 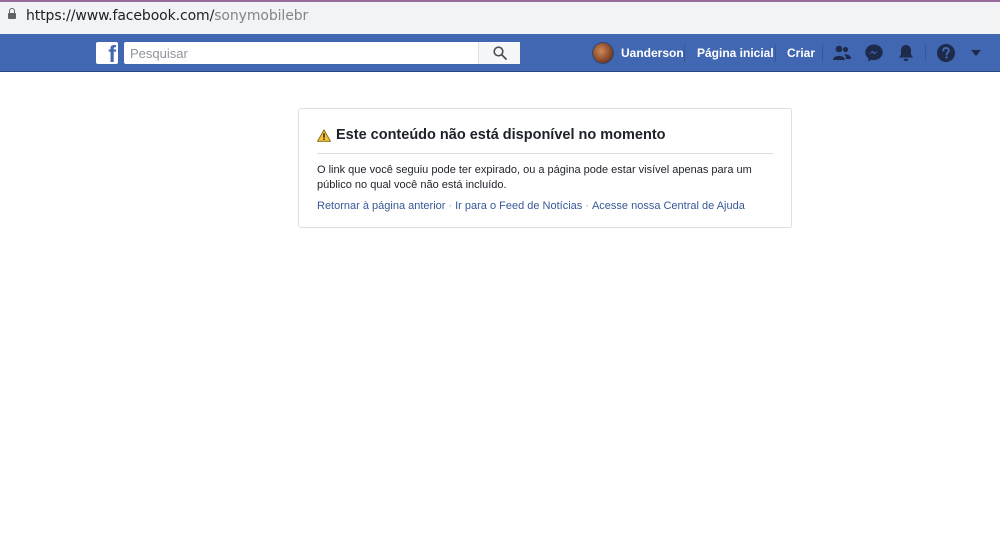 What do you see at coordinates (842, 53) in the screenshot?
I see `friends-icon` at bounding box center [842, 53].